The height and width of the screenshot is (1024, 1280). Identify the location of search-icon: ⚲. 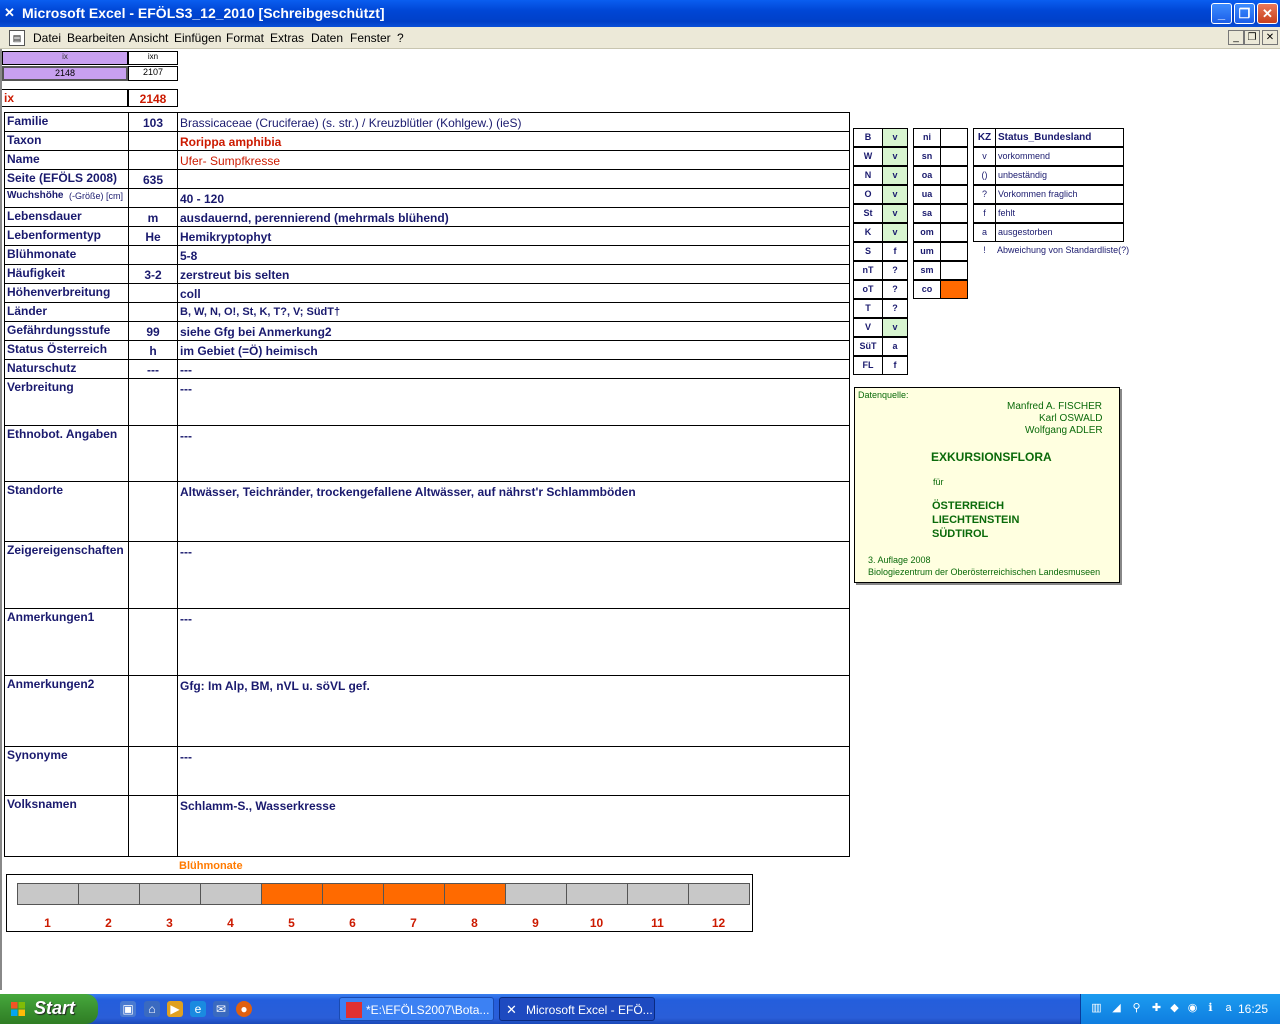
(1136, 1008).